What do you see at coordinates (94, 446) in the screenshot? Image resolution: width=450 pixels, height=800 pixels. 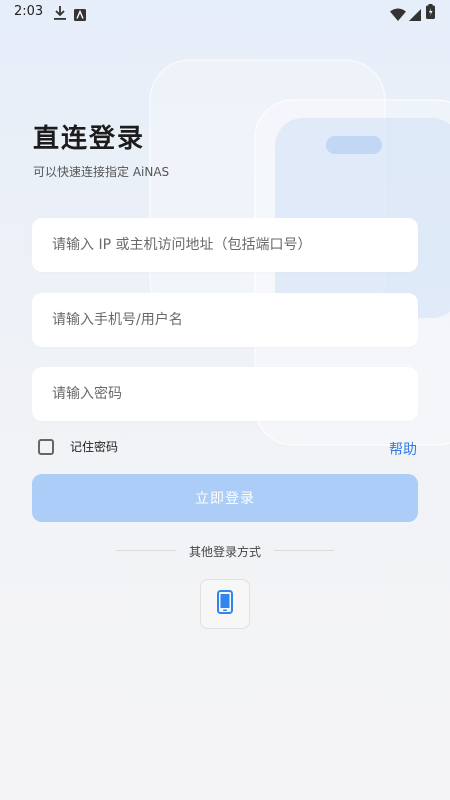 I see `remember-password-label: 记住密码` at bounding box center [94, 446].